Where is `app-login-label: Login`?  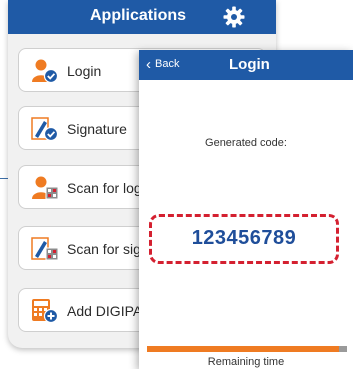 app-login-label: Login is located at coordinates (84, 71).